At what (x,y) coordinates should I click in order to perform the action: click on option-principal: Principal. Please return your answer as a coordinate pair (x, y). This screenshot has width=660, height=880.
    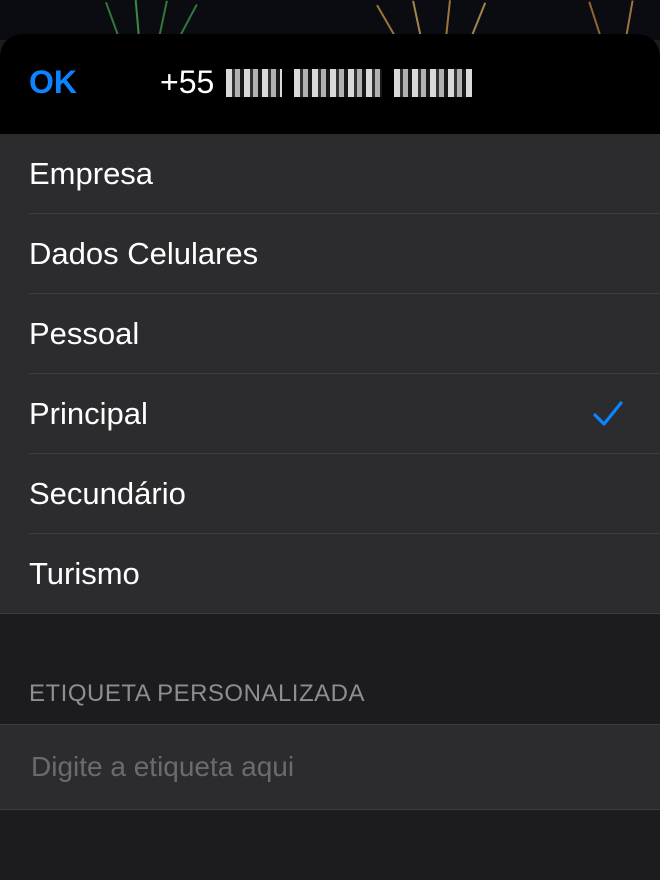
    Looking at the image, I should click on (330, 414).